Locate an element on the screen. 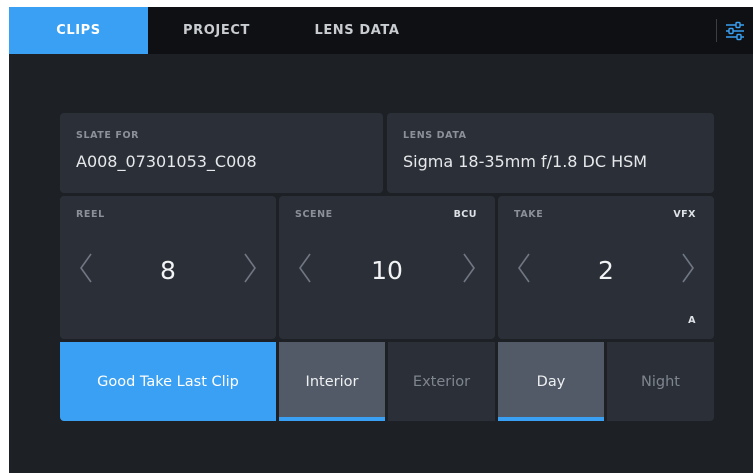  good-take-button: Good Take Last Clip is located at coordinates (168, 381).